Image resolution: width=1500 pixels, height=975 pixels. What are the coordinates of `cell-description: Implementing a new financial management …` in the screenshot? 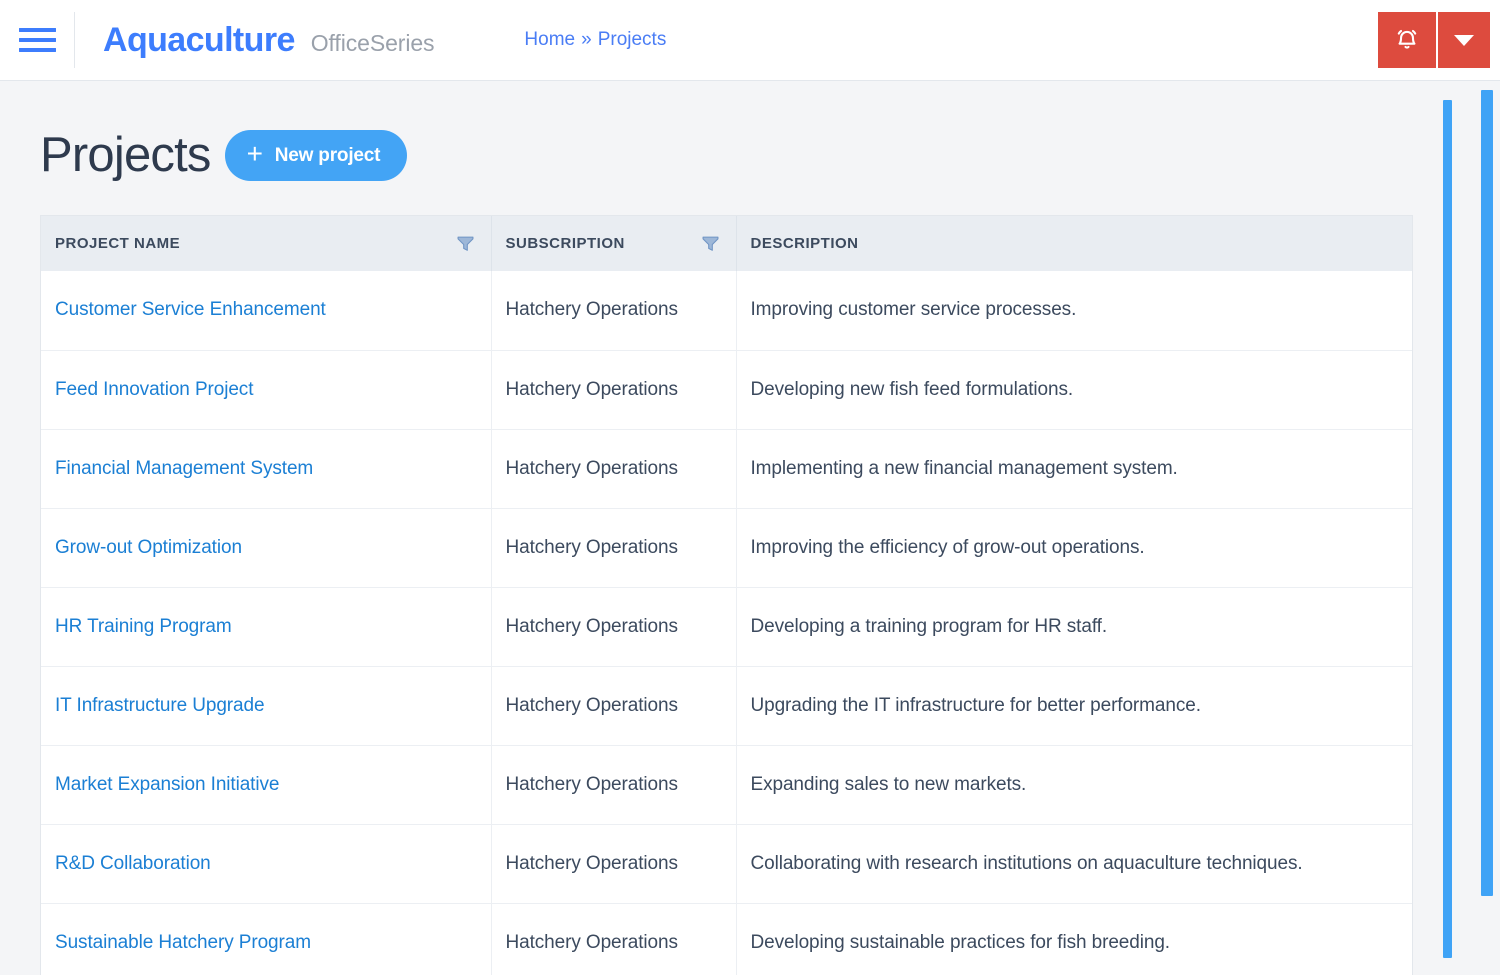 It's located at (1074, 469).